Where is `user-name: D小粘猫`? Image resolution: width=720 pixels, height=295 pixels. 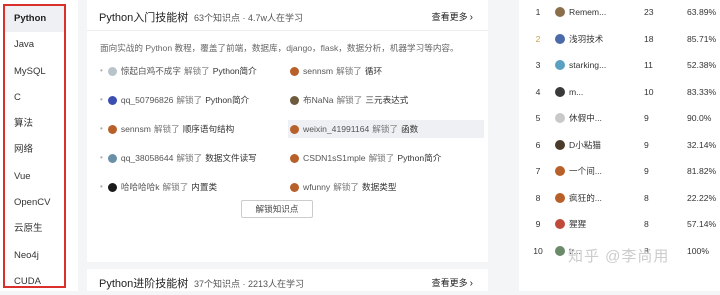
user-name: D小粘猫 is located at coordinates (594, 145).